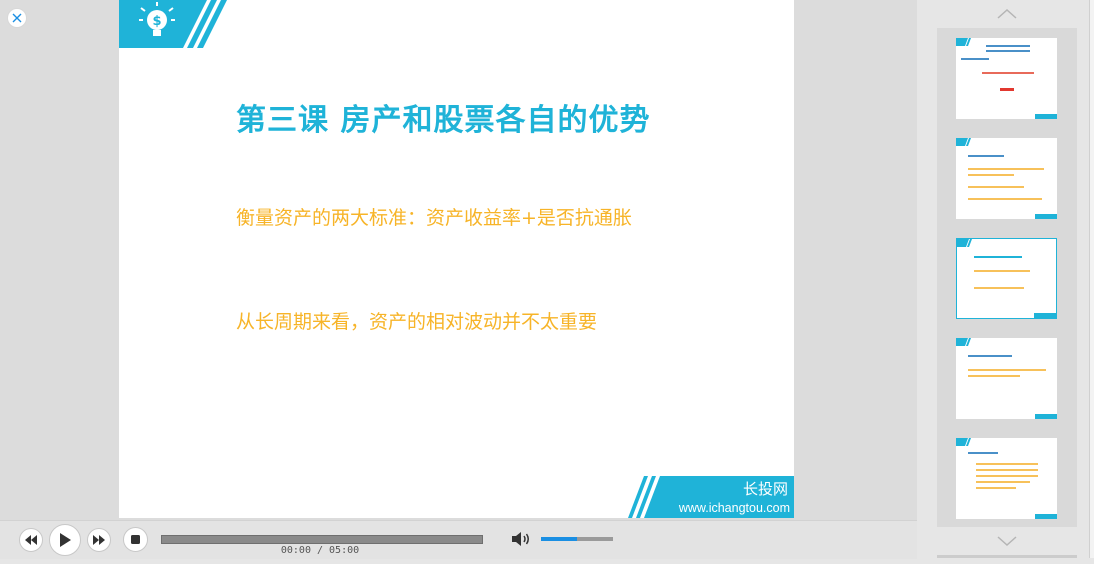  I want to click on stop-icon, so click(135, 539).